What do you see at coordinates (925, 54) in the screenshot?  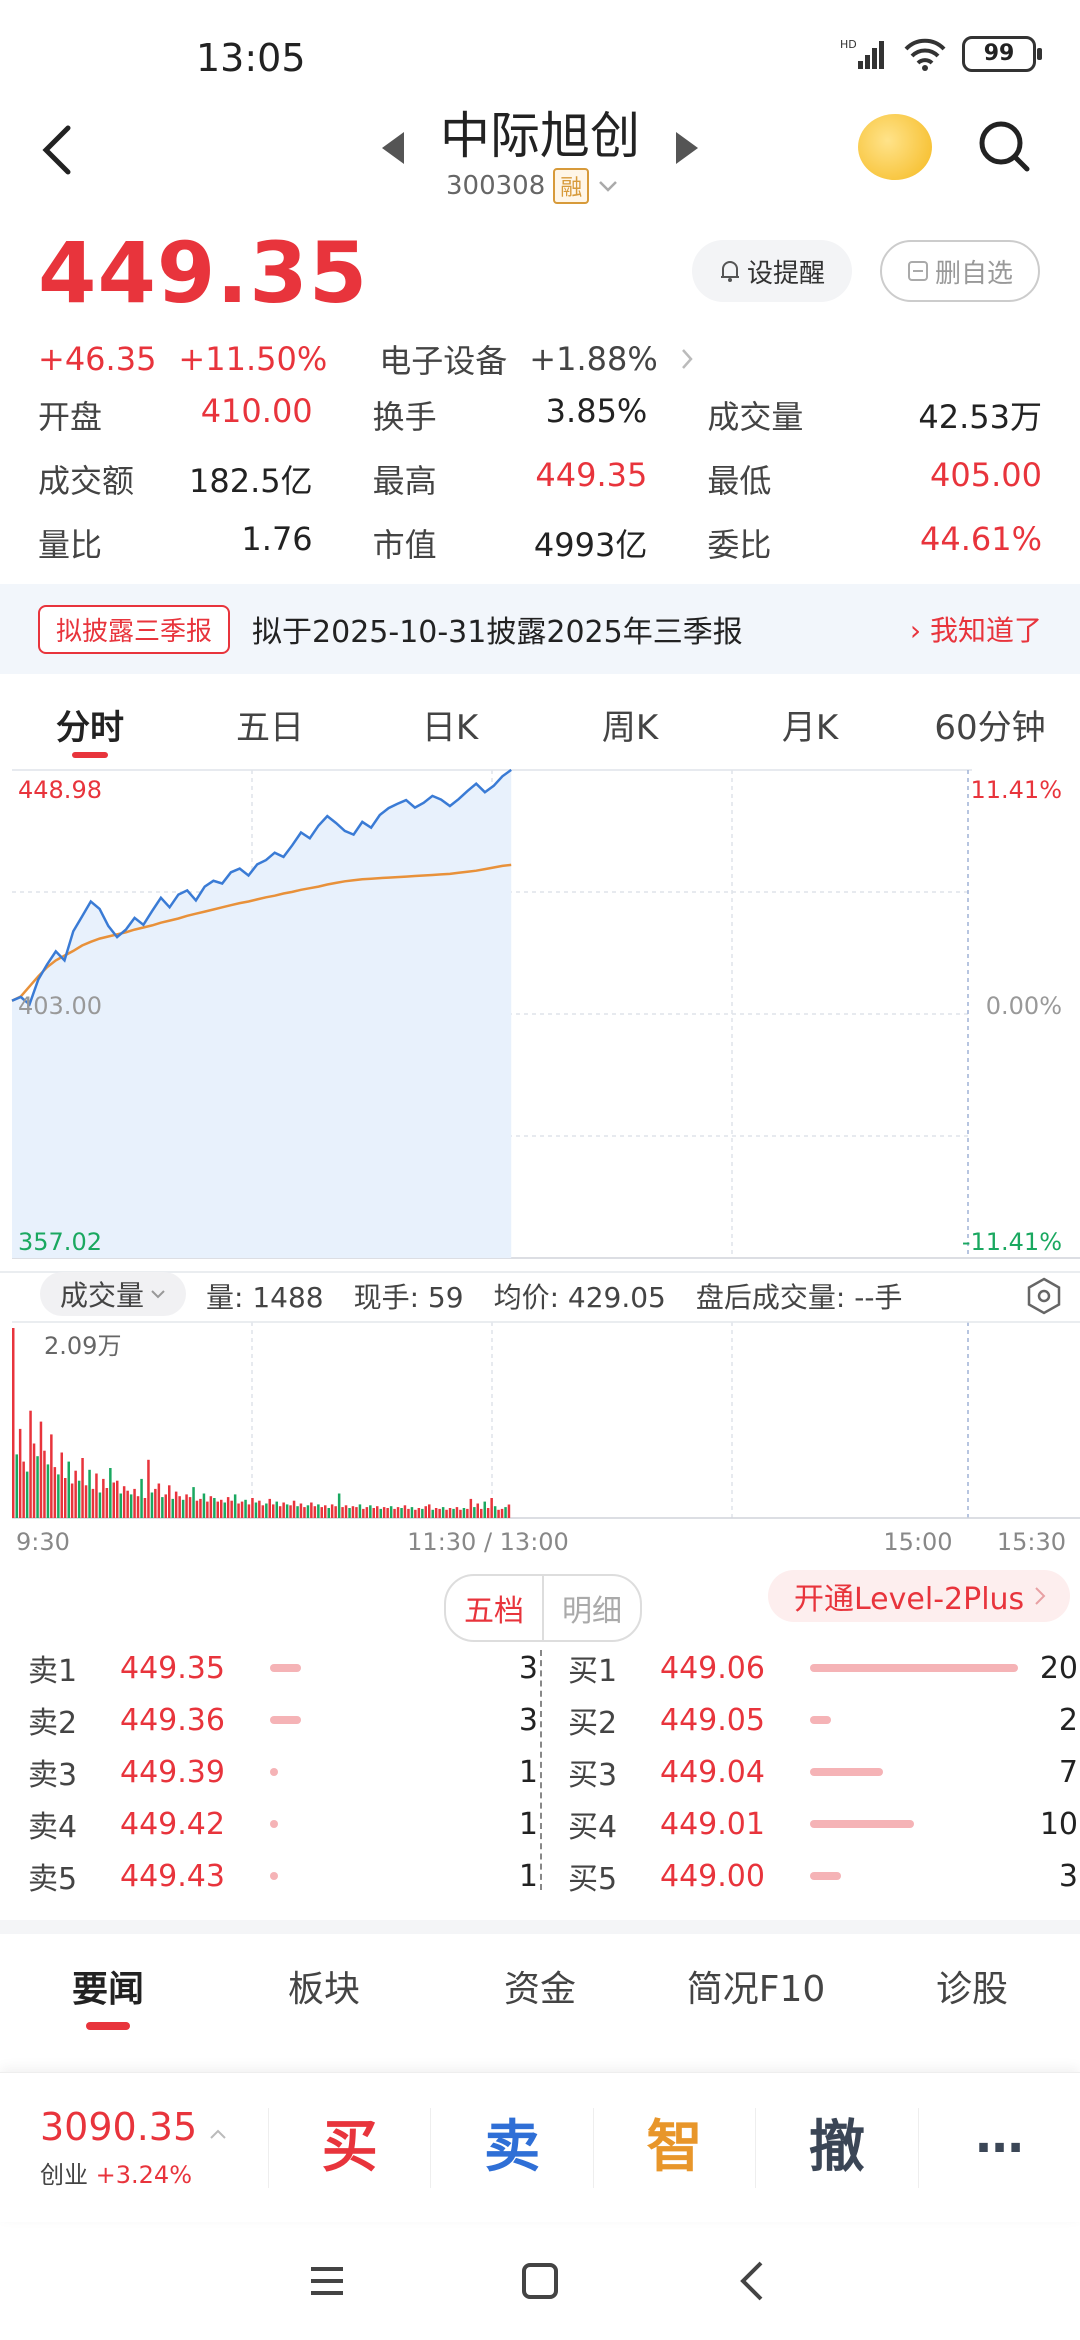 I see `wifi-icon` at bounding box center [925, 54].